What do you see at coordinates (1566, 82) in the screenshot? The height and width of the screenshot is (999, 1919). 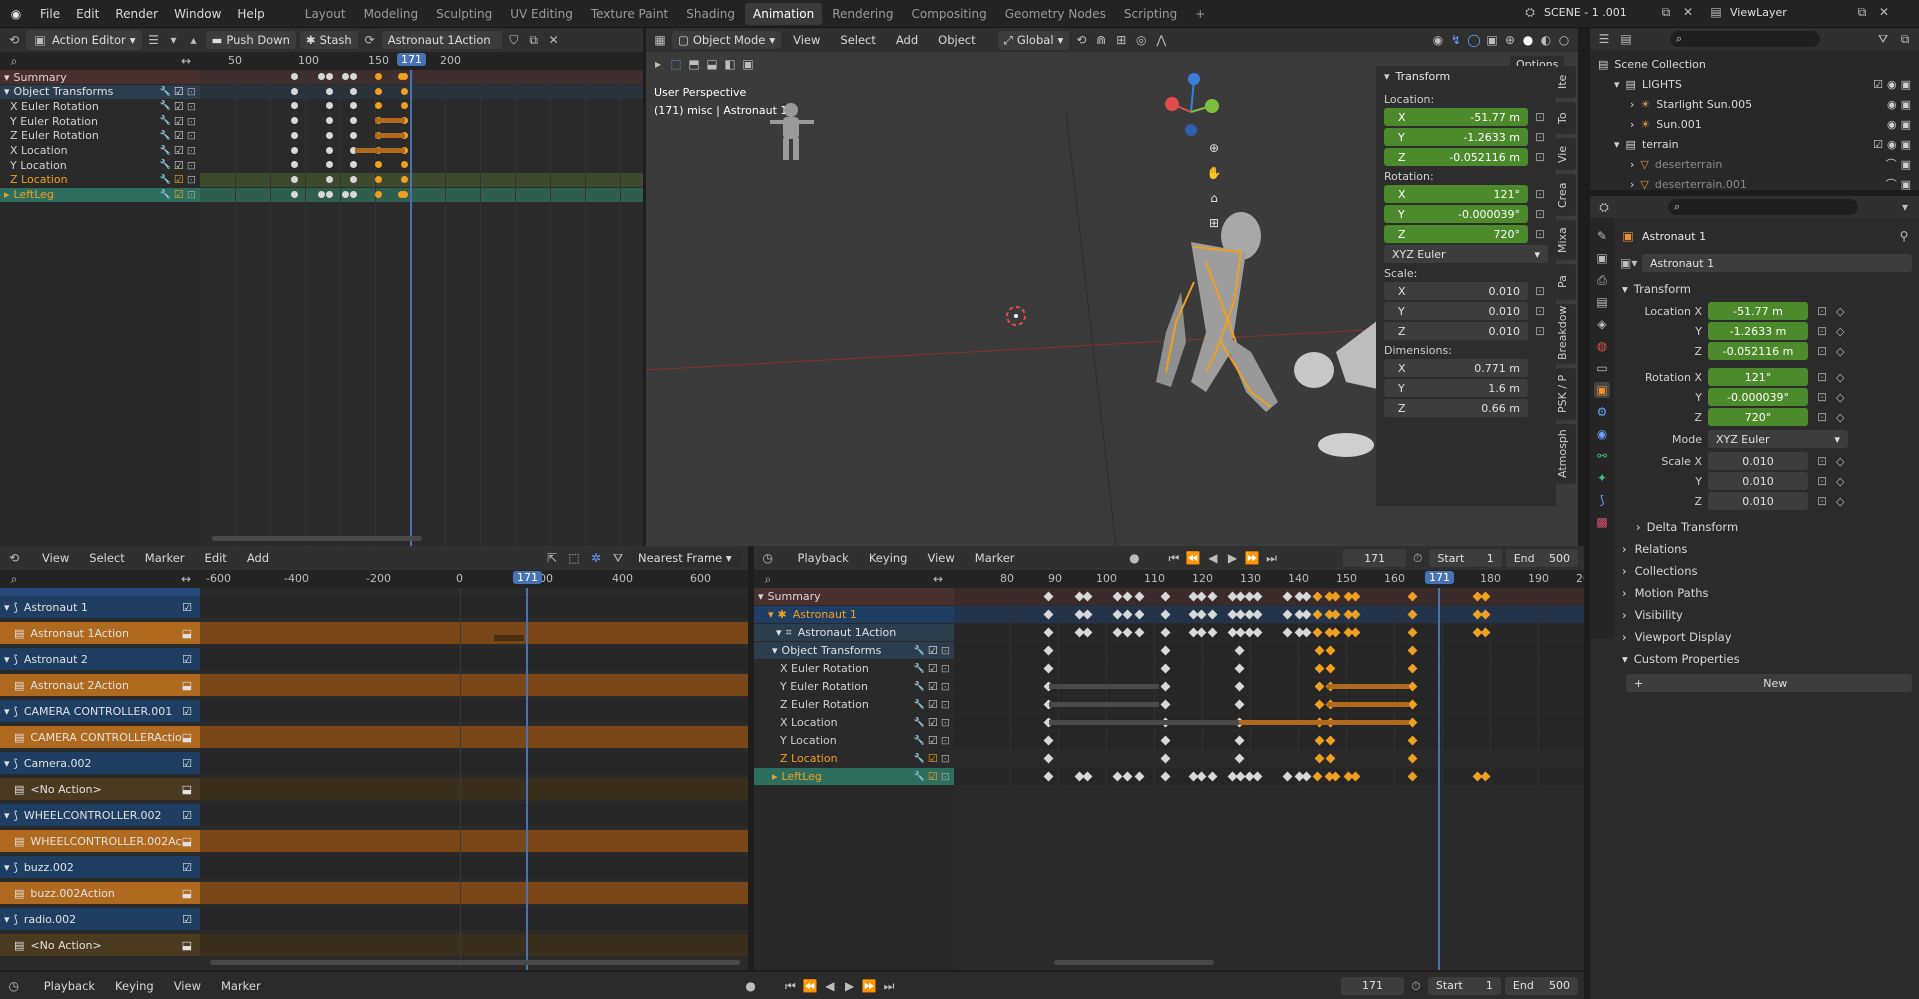 I see `sidebar-tab-ite: Ite` at bounding box center [1566, 82].